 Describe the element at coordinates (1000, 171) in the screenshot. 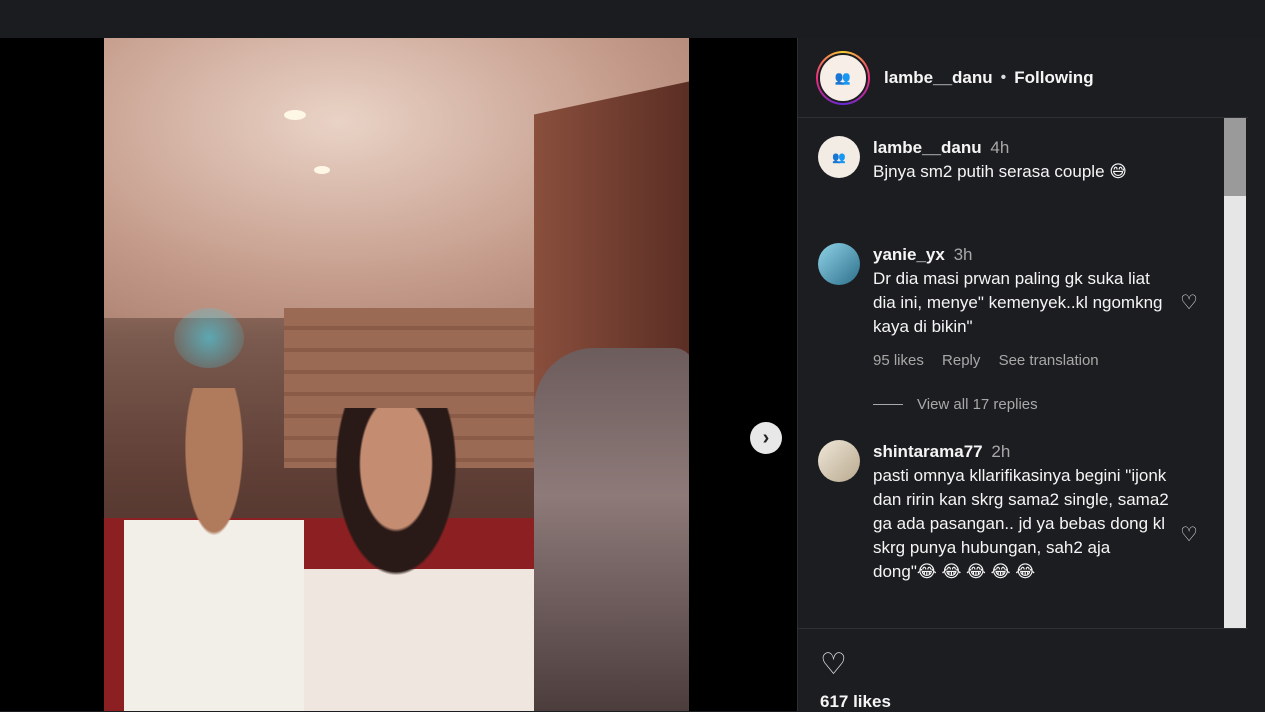

I see `comment-text: Bjnya sm2 putih serasa couple 😅` at that location.